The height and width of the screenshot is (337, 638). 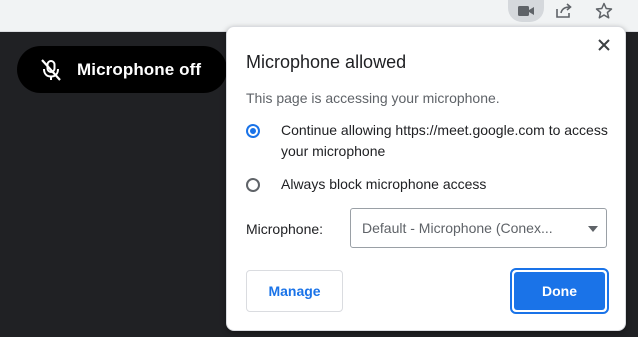 I want to click on bookmark-button, so click(x=604, y=11).